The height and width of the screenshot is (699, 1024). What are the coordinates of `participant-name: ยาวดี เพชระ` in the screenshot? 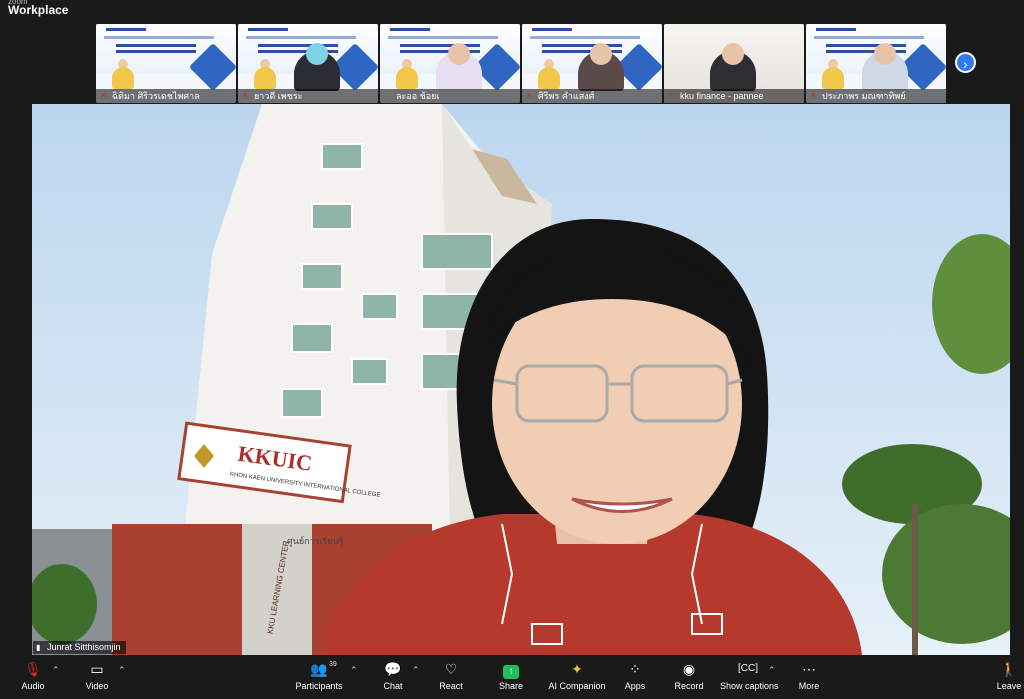 It's located at (278, 96).